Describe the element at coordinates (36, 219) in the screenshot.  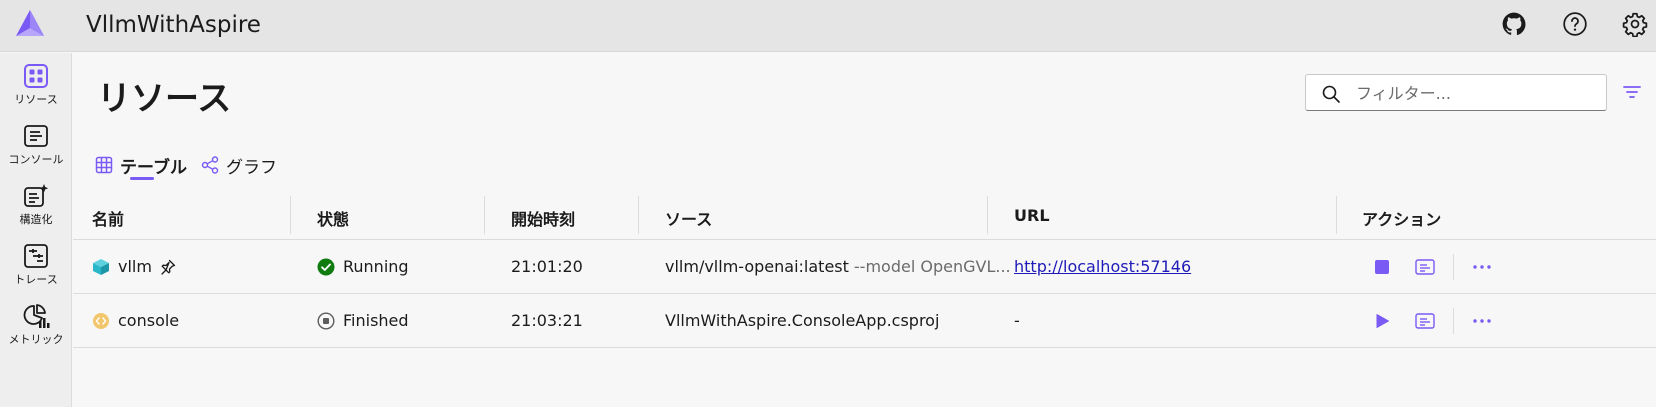
I see `sidebar-item-label: 構造化` at that location.